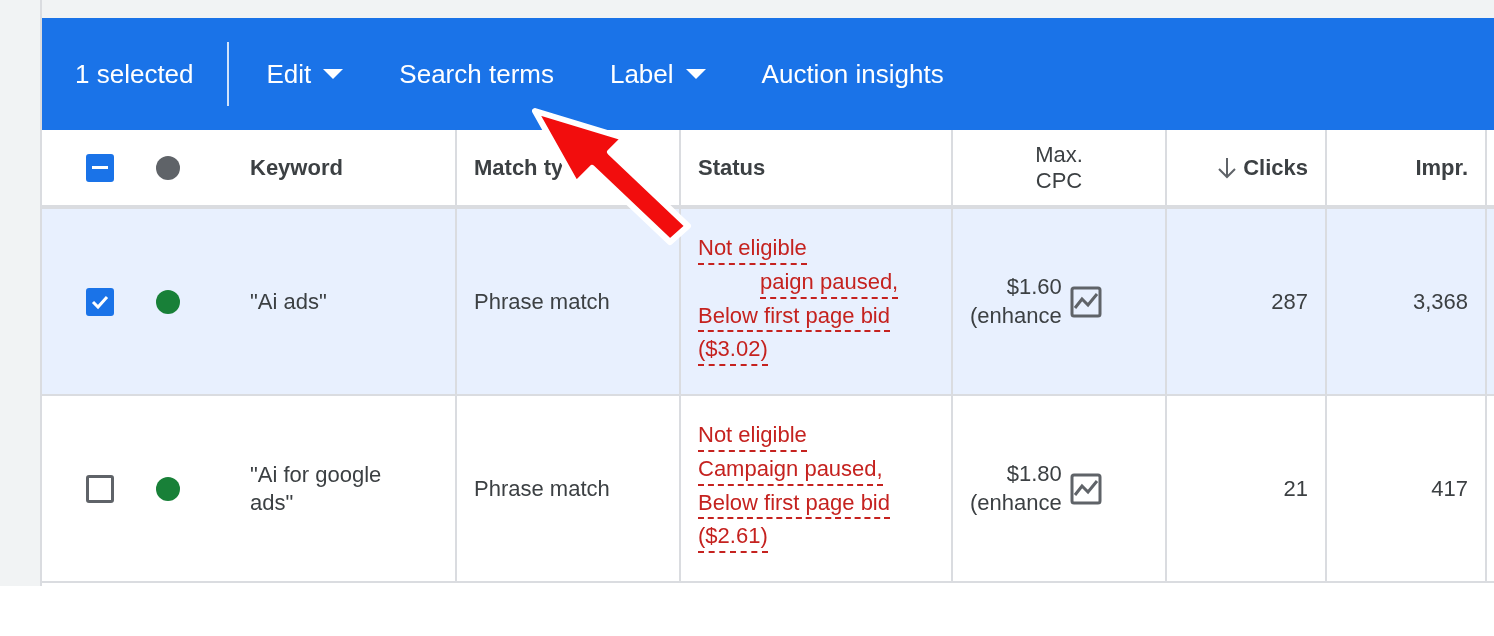 The width and height of the screenshot is (1494, 636). Describe the element at coordinates (733, 350) in the screenshot. I see `status-text: ($3.02)` at that location.